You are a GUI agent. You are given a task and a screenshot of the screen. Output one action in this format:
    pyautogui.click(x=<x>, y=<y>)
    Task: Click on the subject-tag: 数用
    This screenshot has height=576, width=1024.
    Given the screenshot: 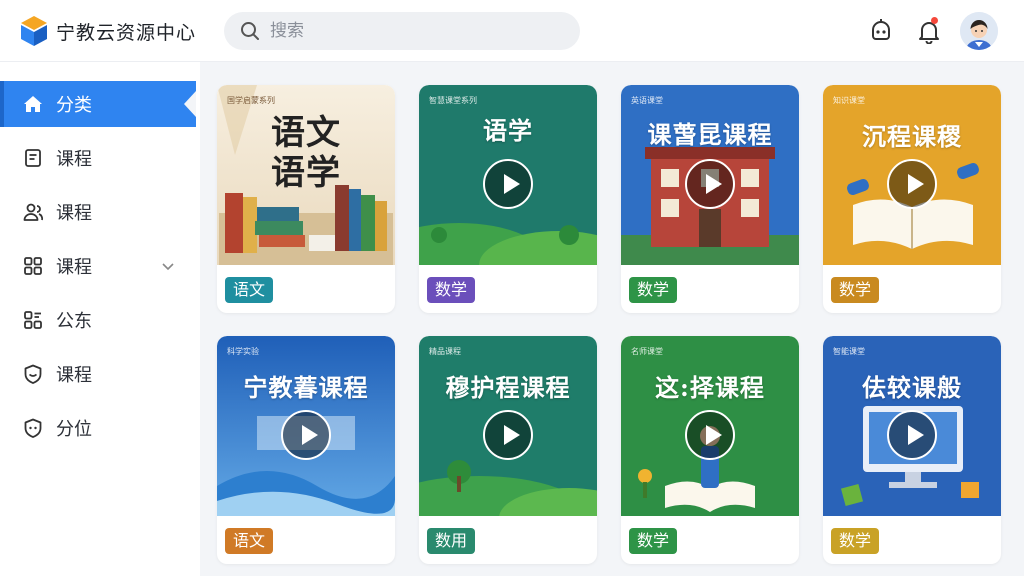 What is the action you would take?
    pyautogui.click(x=451, y=541)
    